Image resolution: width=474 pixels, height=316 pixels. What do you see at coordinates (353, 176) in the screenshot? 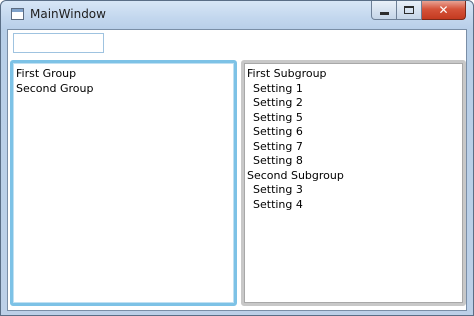
I see `subgroup-header-item: Second Subgroup` at bounding box center [353, 176].